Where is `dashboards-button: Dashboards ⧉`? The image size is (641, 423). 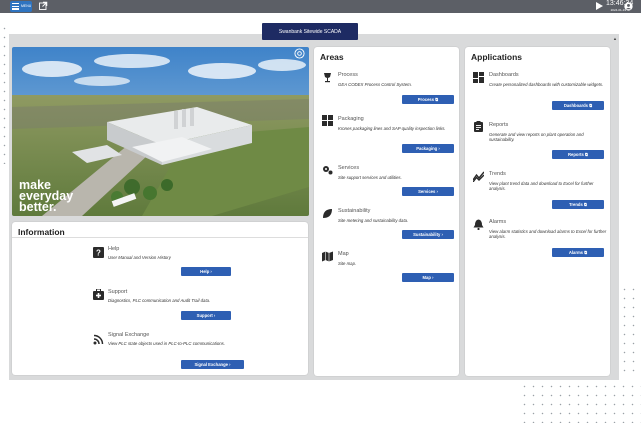 dashboards-button: Dashboards ⧉ is located at coordinates (578, 105).